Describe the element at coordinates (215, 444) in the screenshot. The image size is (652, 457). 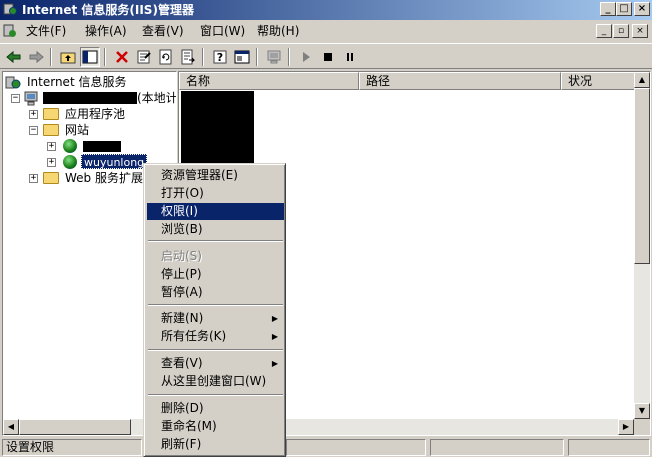
I see `ctx-refresh: 刷新(F)` at that location.